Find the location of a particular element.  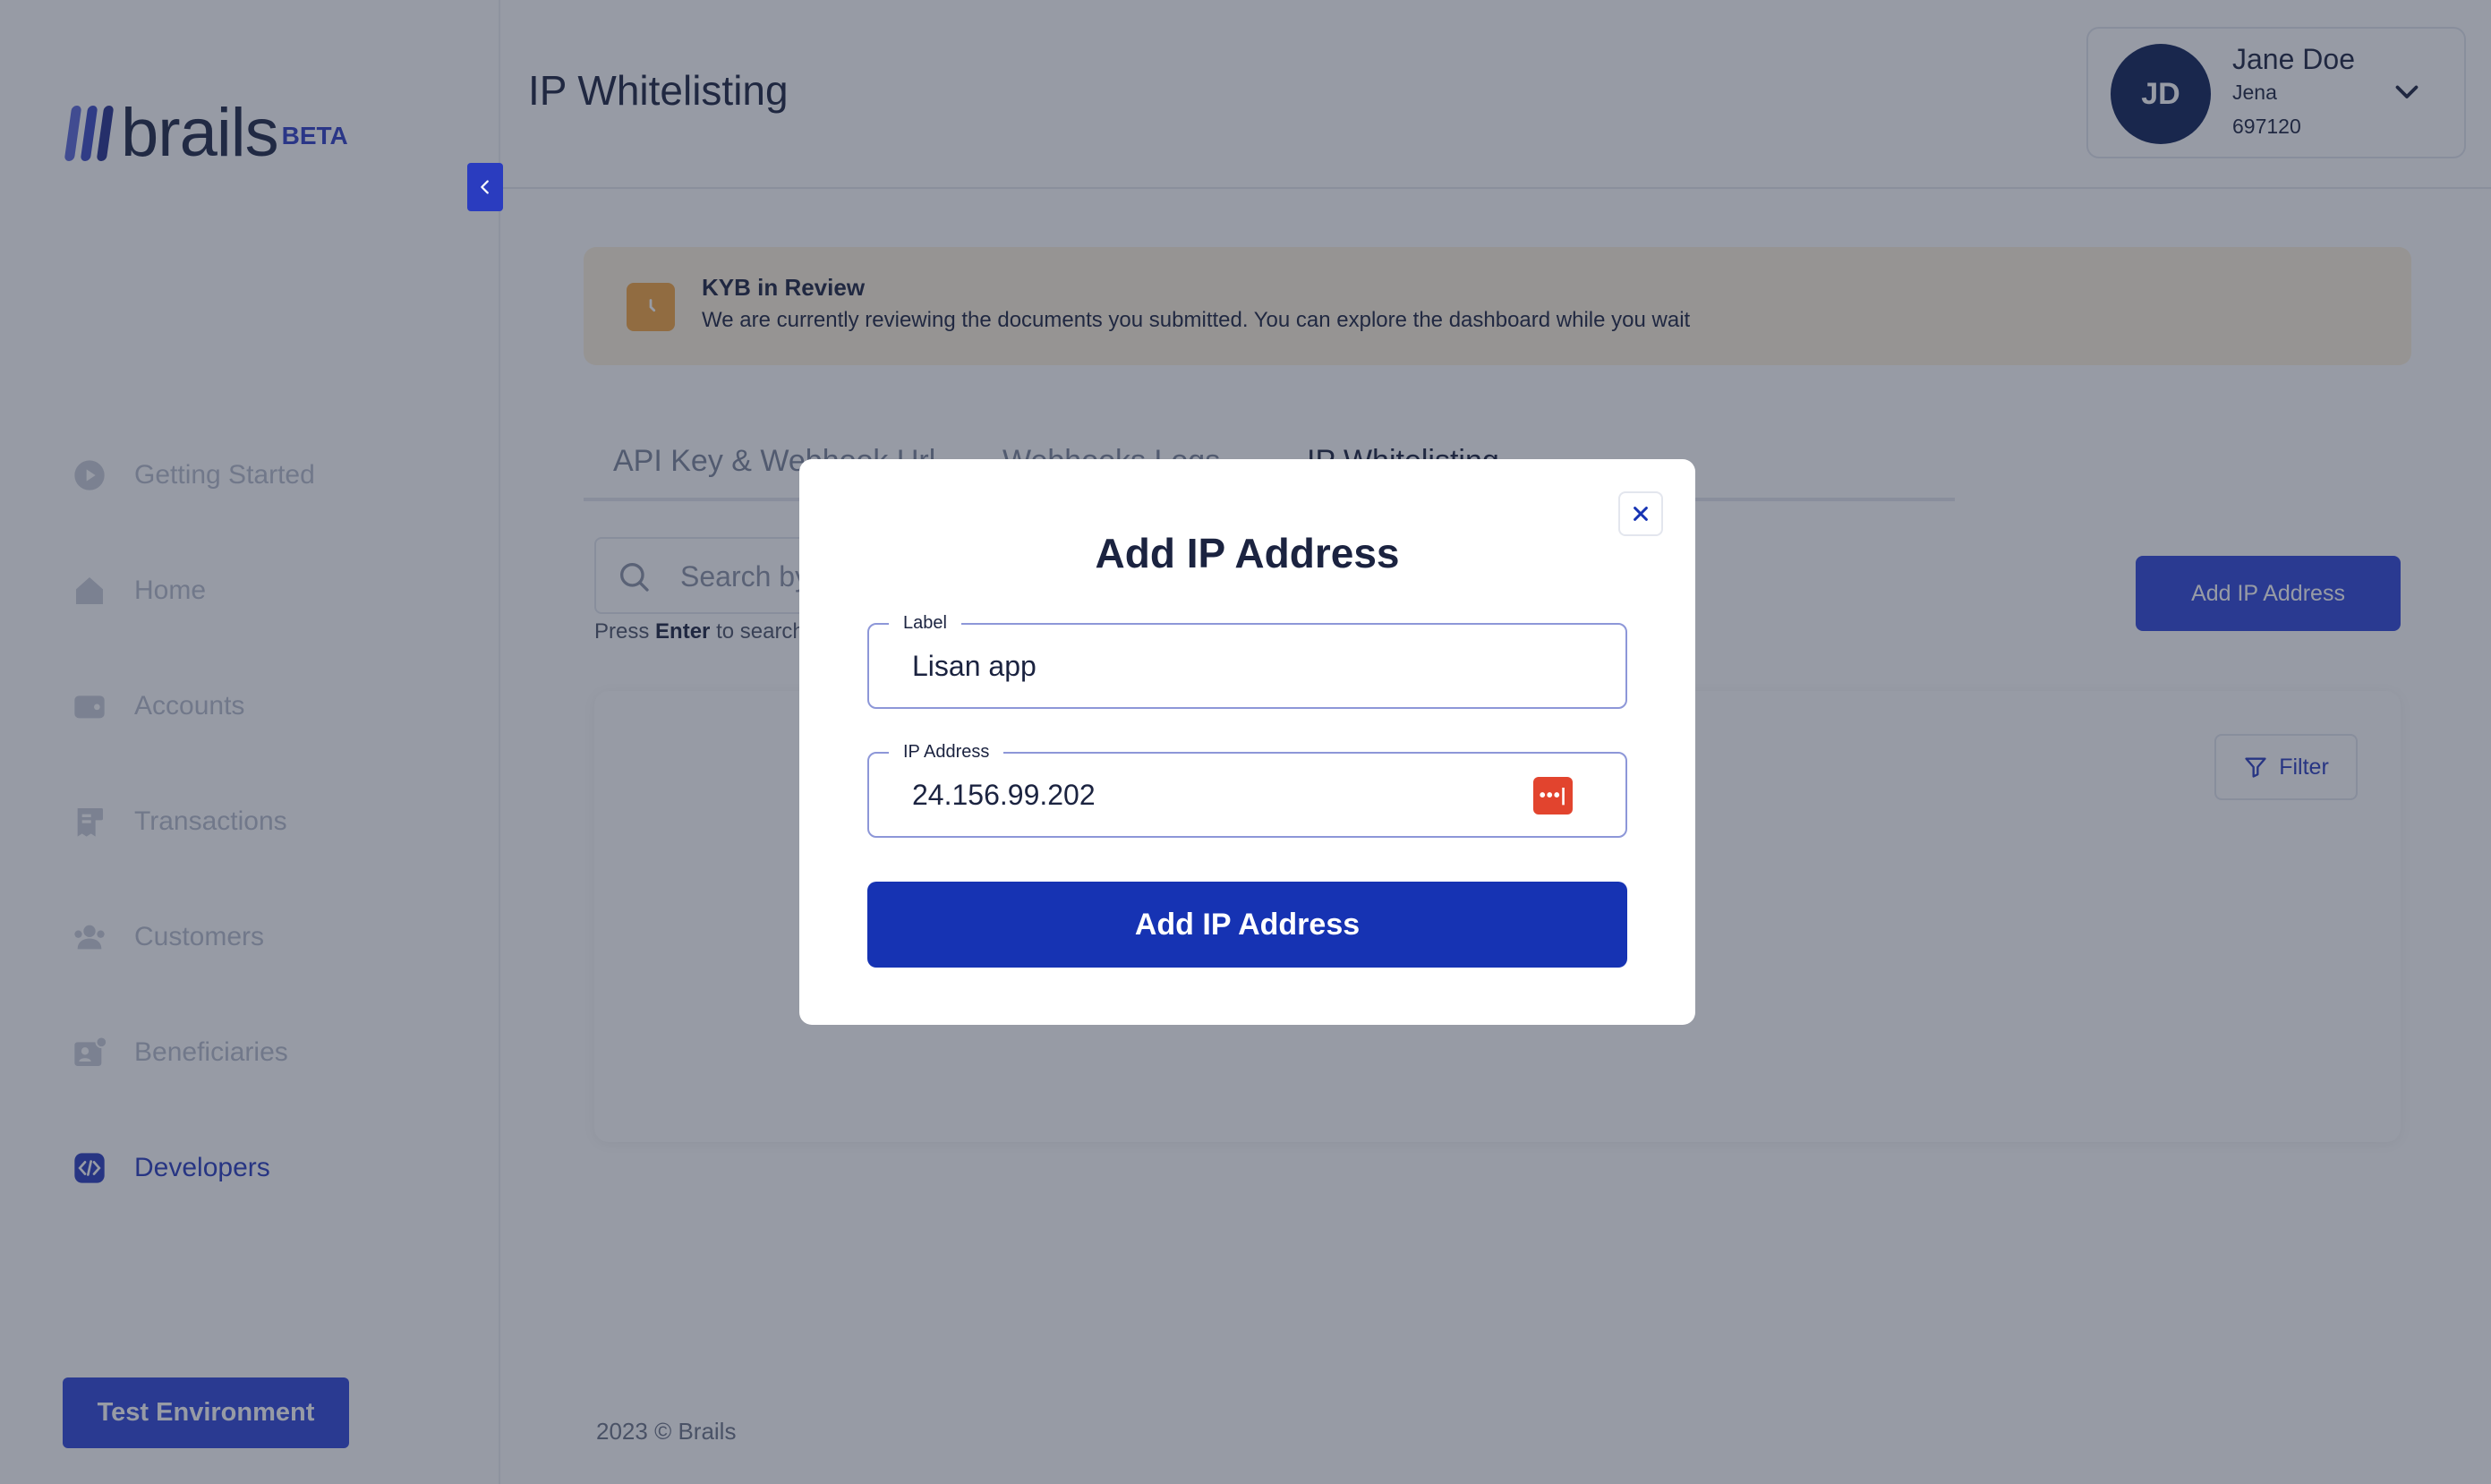

ip-address-field-label: IP Address is located at coordinates (946, 751).